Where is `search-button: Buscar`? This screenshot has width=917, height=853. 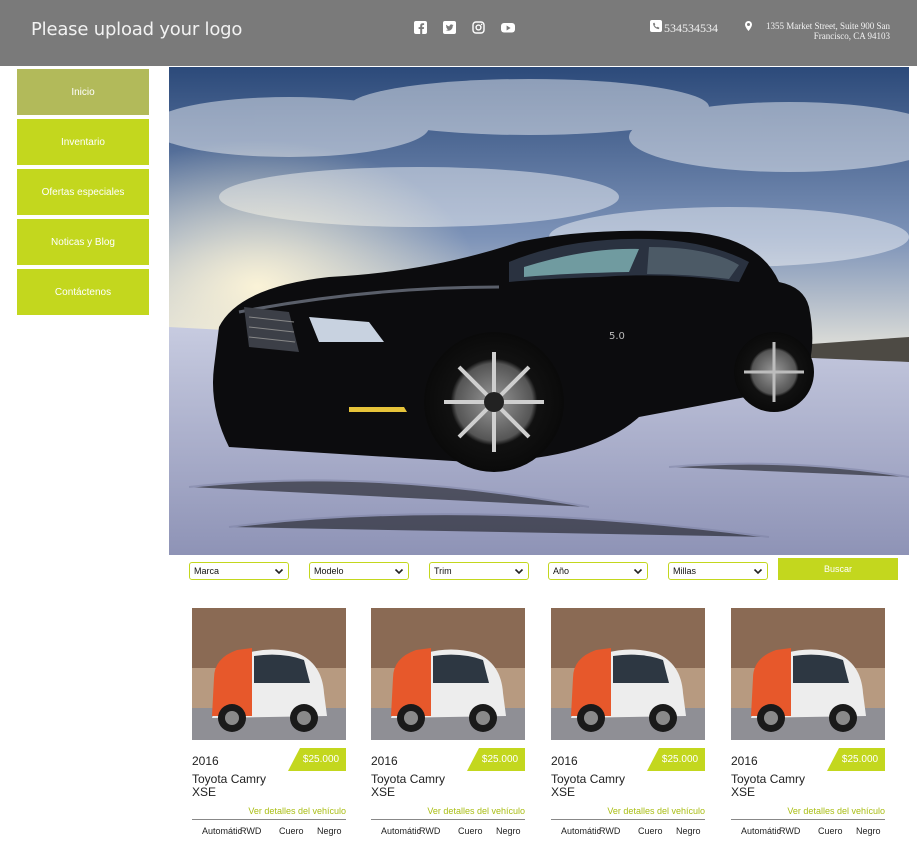
search-button: Buscar is located at coordinates (838, 569).